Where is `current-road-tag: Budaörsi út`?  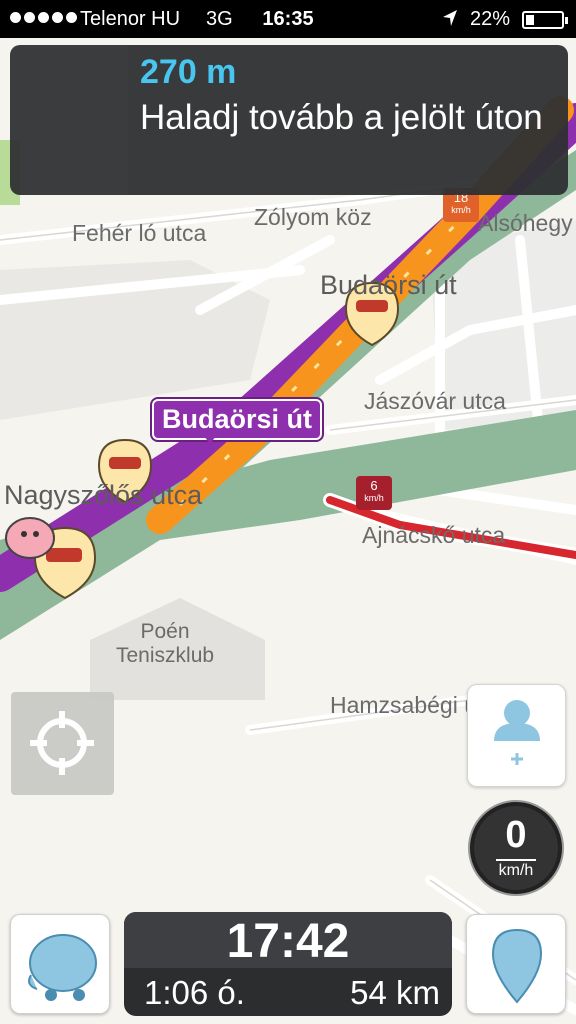
current-road-tag: Budaörsi út is located at coordinates (237, 421).